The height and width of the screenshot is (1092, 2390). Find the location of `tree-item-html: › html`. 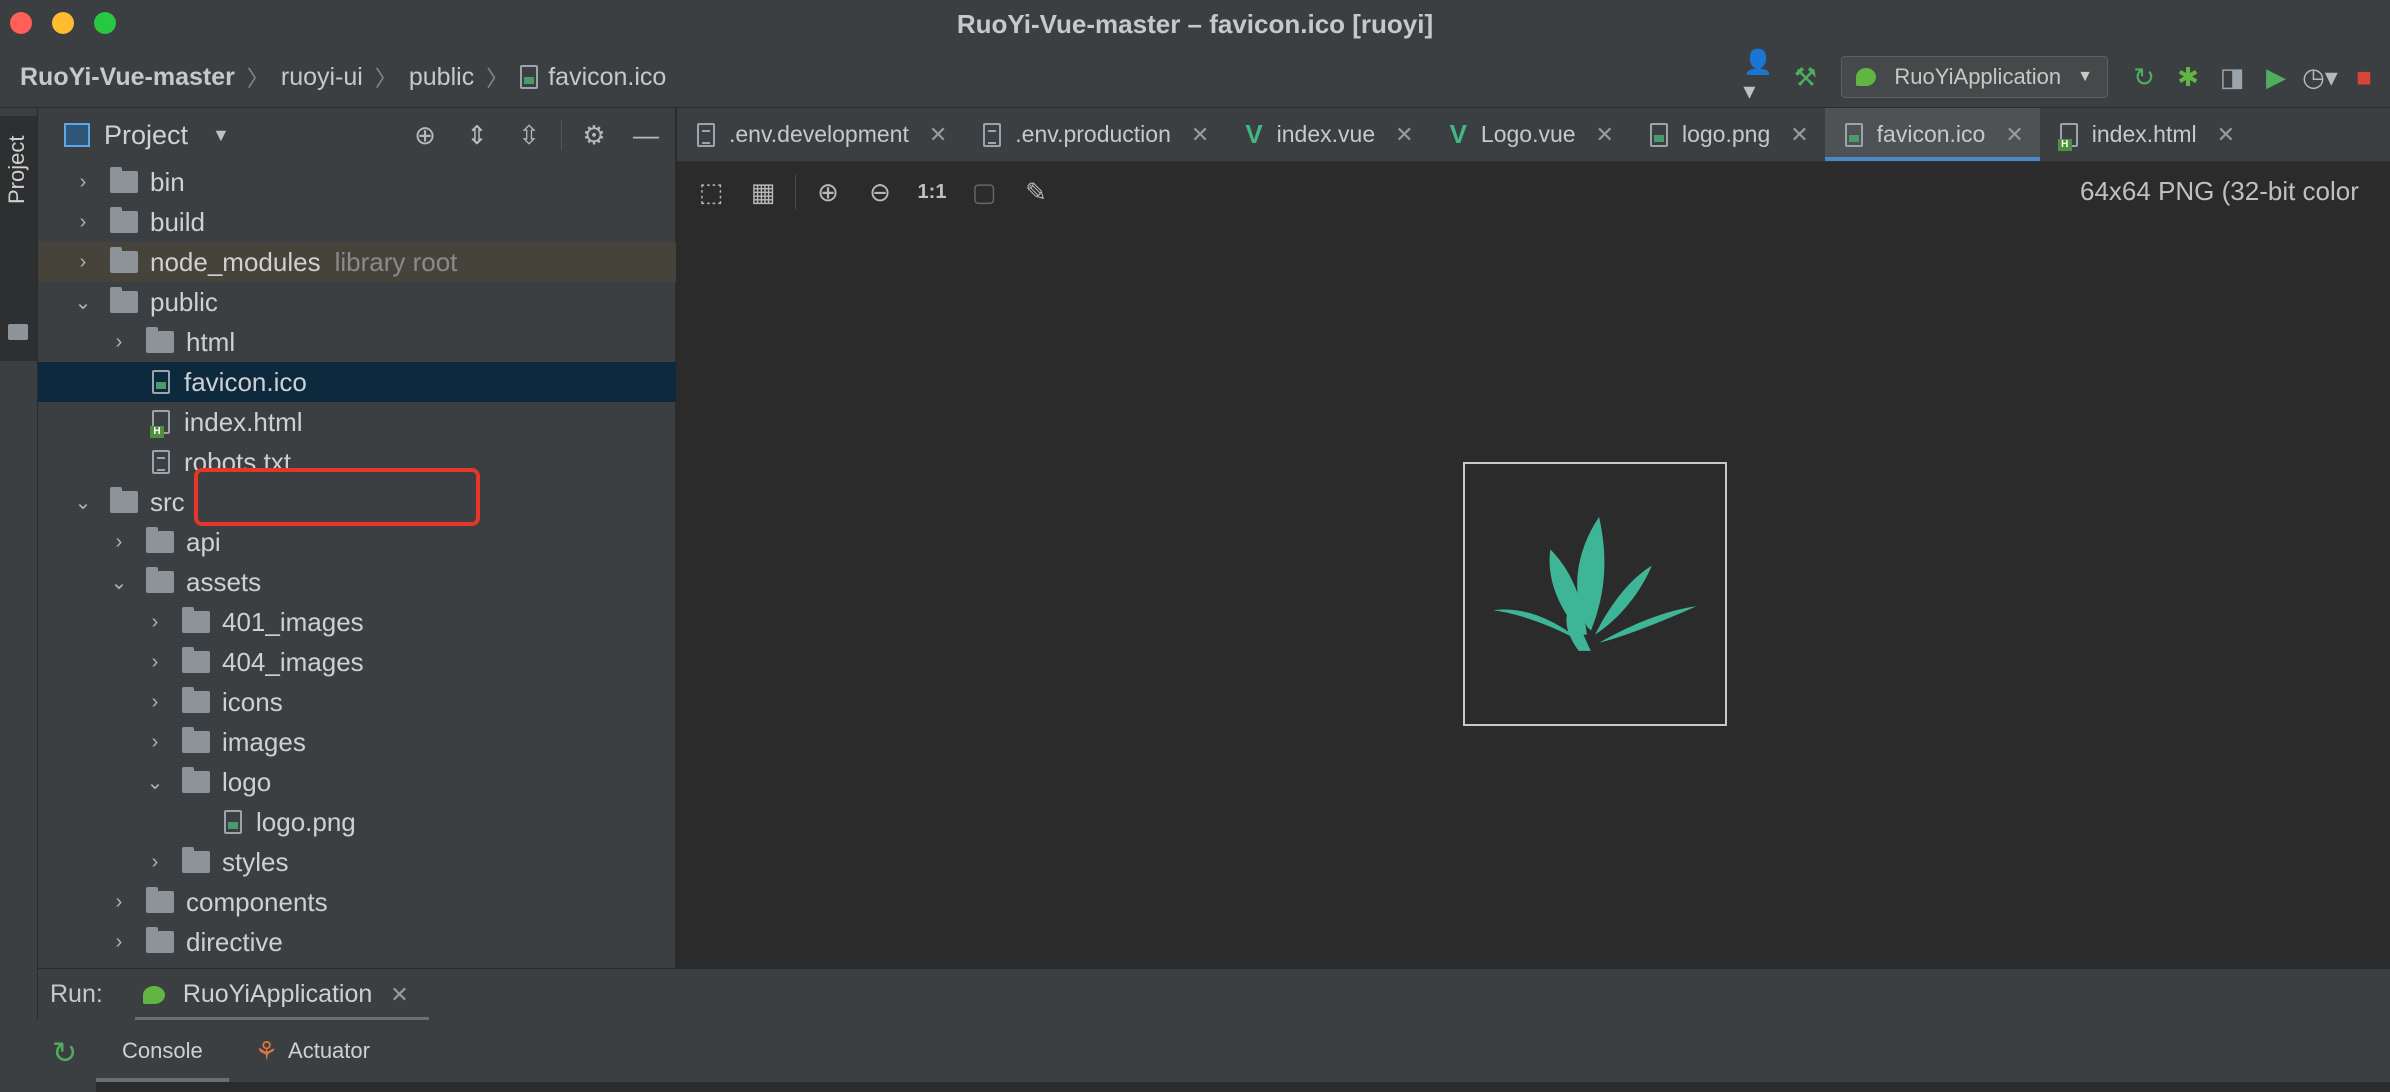

tree-item-html: › html is located at coordinates (357, 342).